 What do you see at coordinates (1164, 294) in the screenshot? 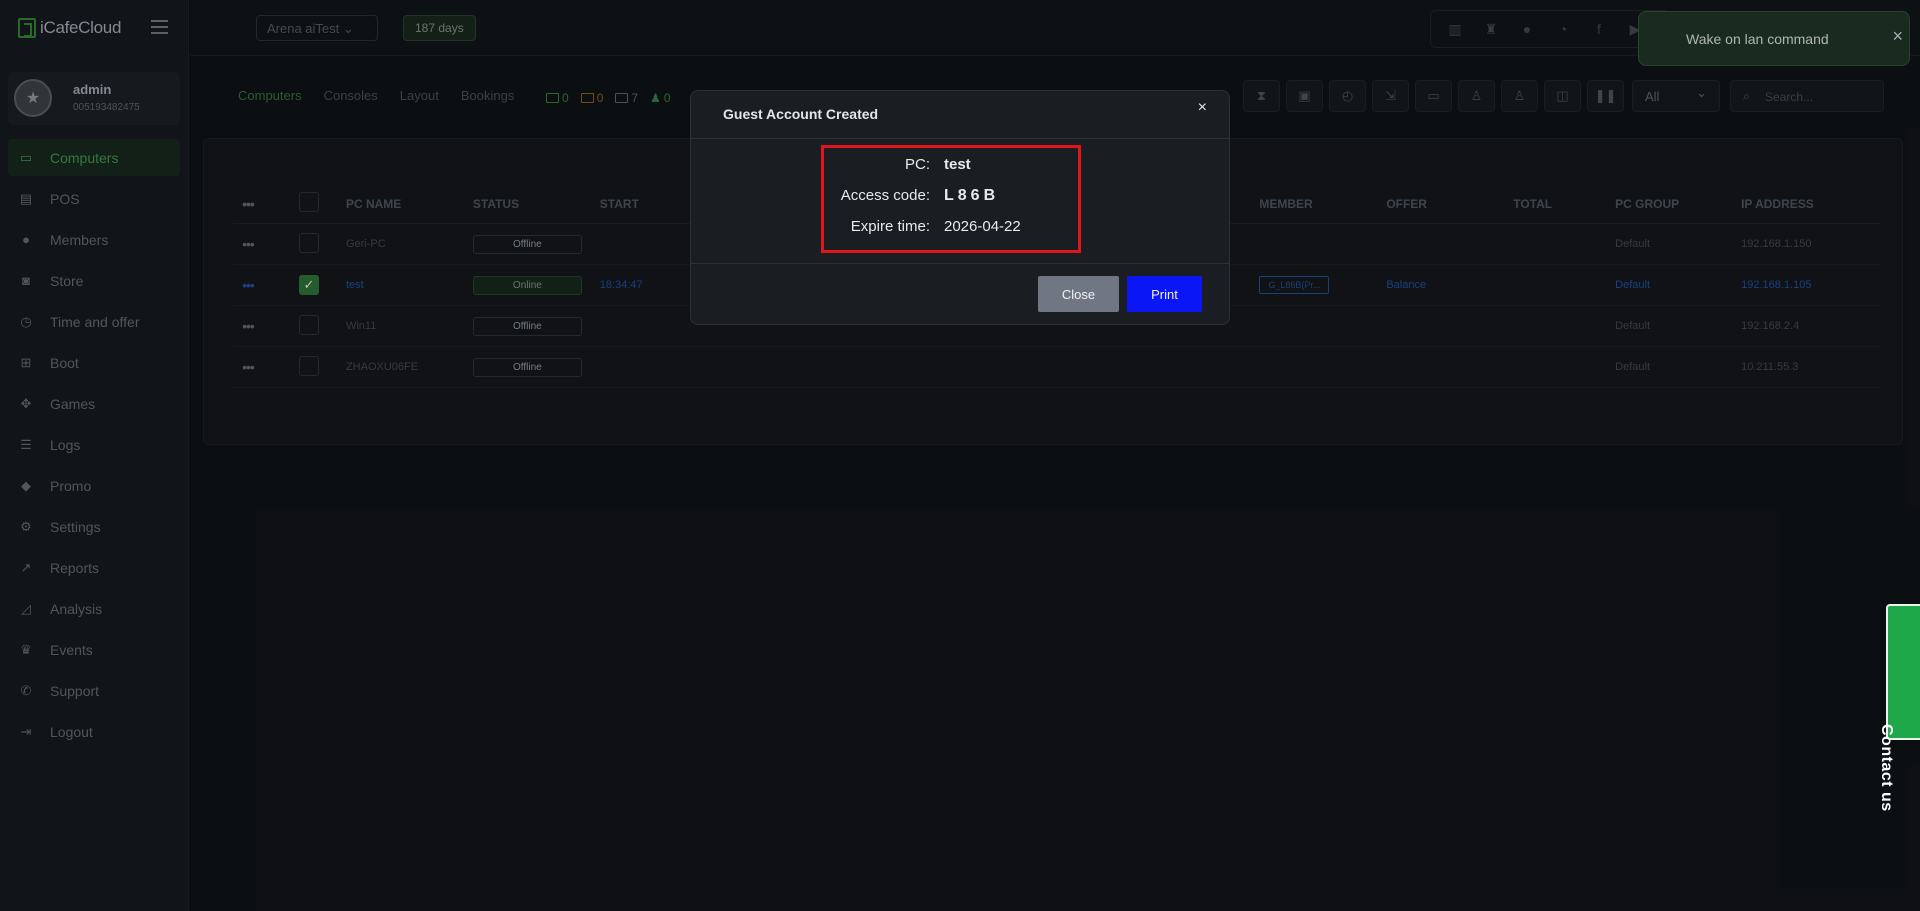
I see `print-button: Print` at bounding box center [1164, 294].